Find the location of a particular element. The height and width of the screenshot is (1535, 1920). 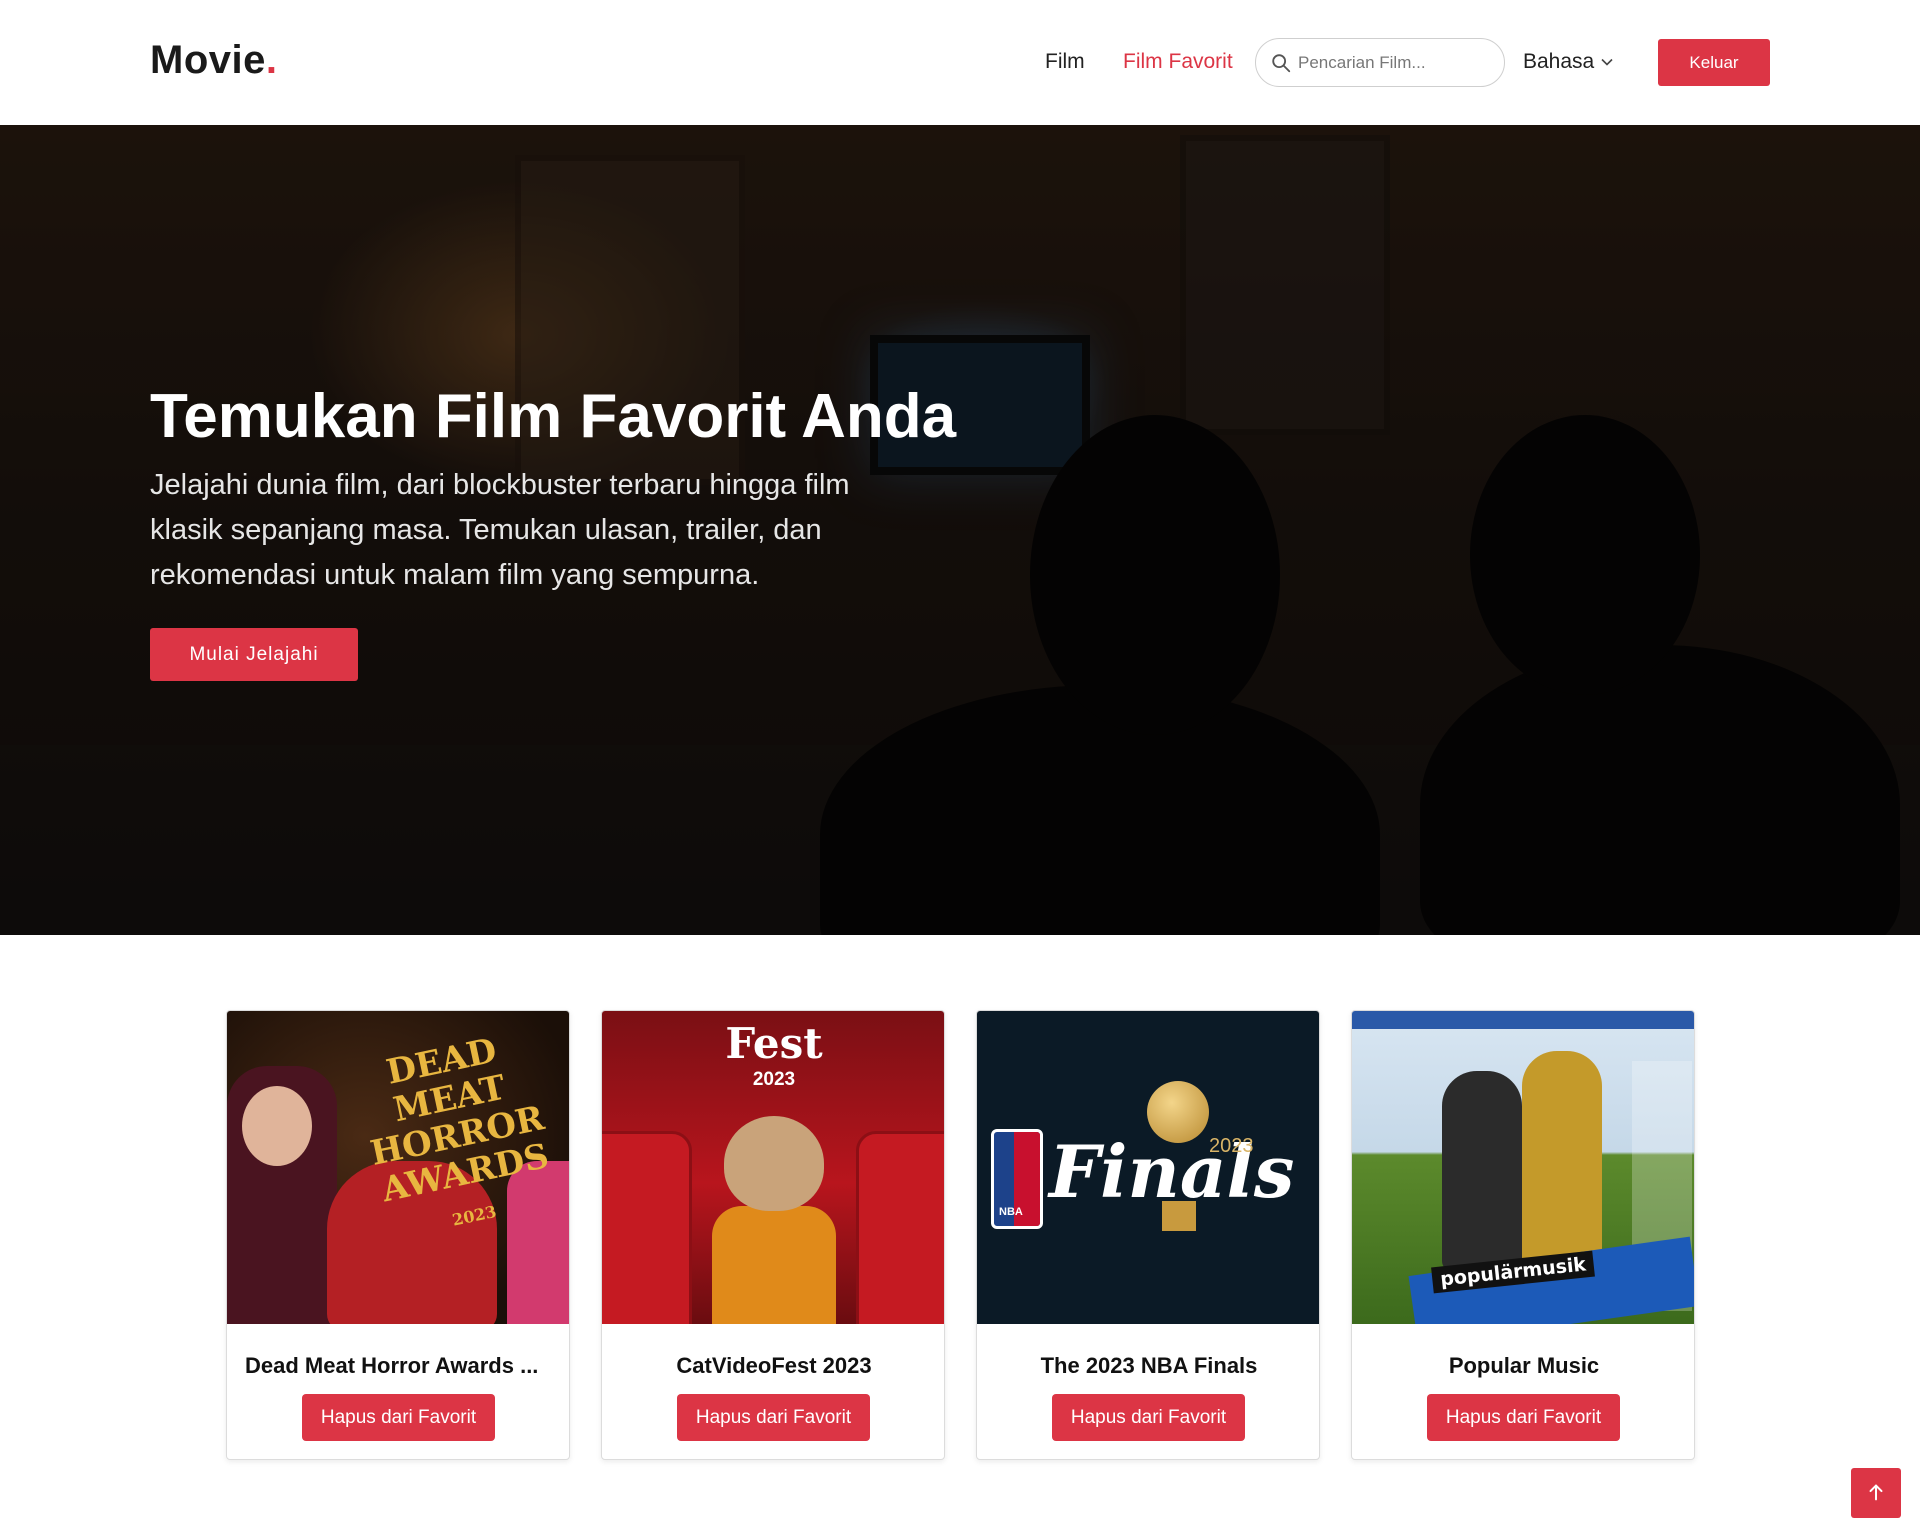

movie-title: CatVideoFest 2023 is located at coordinates (773, 1366).